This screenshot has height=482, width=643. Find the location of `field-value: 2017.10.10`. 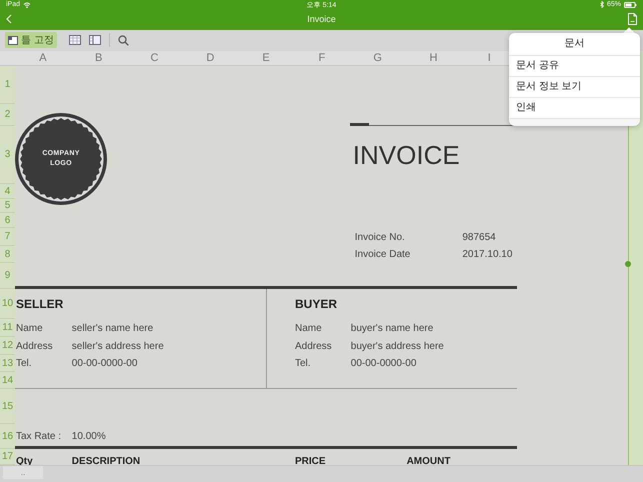

field-value: 2017.10.10 is located at coordinates (487, 254).